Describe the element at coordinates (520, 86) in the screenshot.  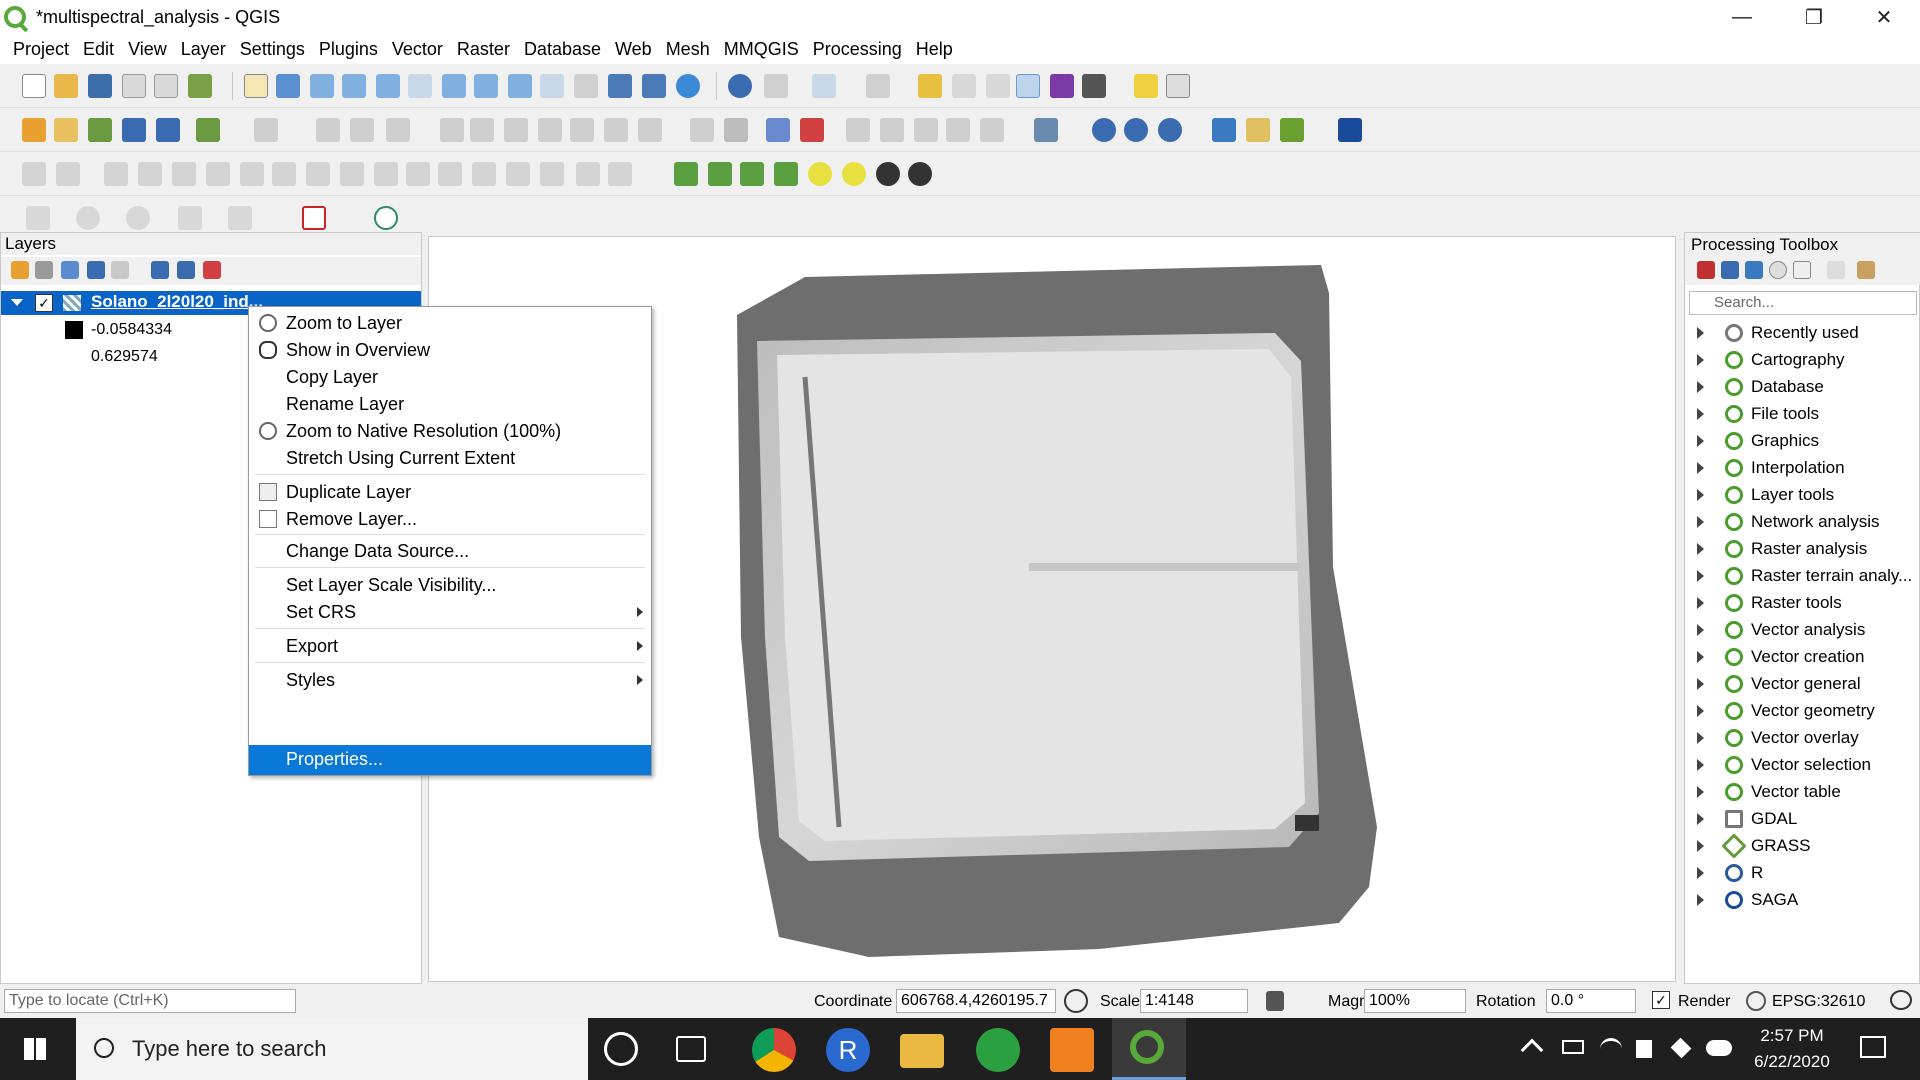
I see `zoom-last-icon` at that location.